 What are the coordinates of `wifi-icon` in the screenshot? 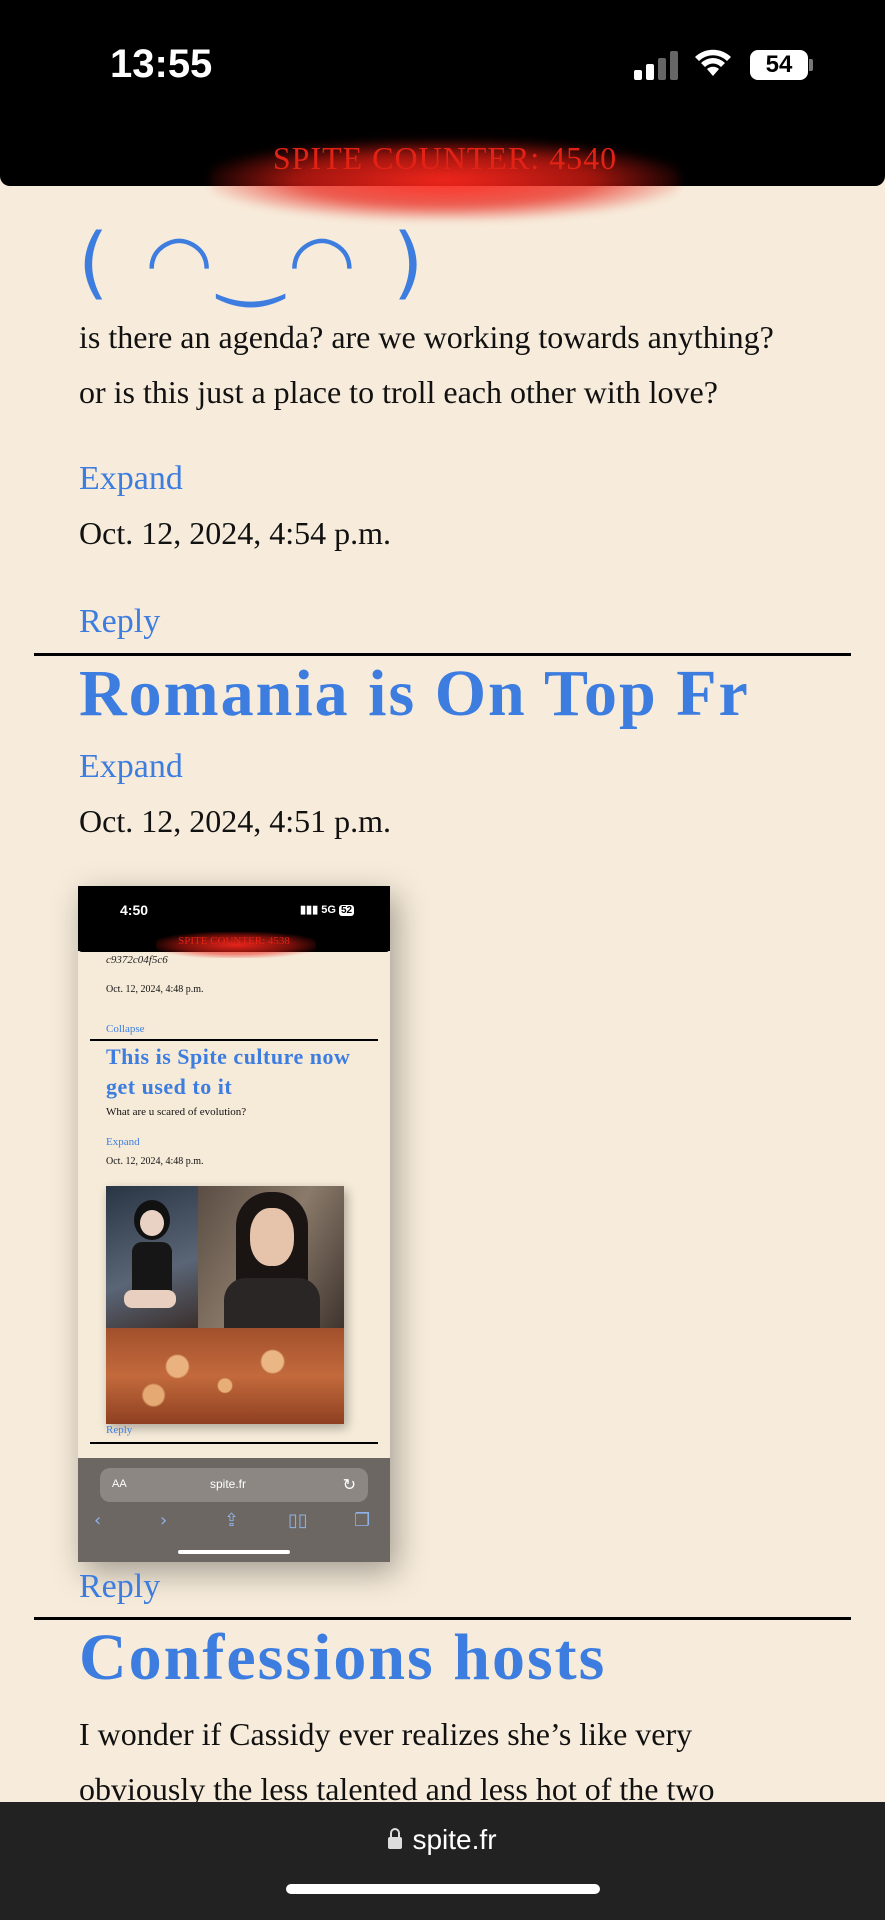 It's located at (713, 62).